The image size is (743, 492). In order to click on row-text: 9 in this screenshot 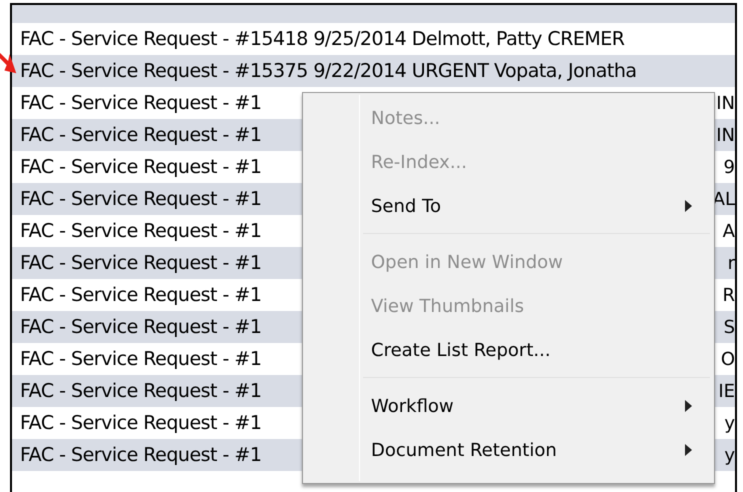, I will do `click(729, 168)`.